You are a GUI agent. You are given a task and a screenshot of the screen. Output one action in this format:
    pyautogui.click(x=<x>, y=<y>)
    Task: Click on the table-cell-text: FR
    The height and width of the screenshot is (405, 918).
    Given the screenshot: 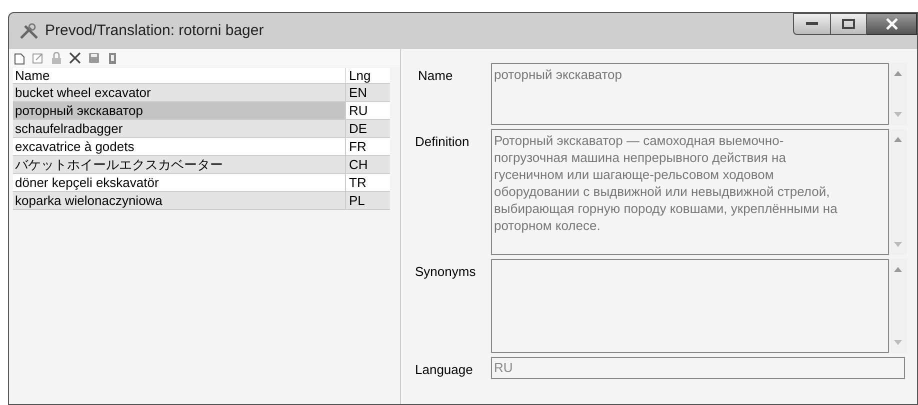 What is the action you would take?
    pyautogui.click(x=358, y=146)
    